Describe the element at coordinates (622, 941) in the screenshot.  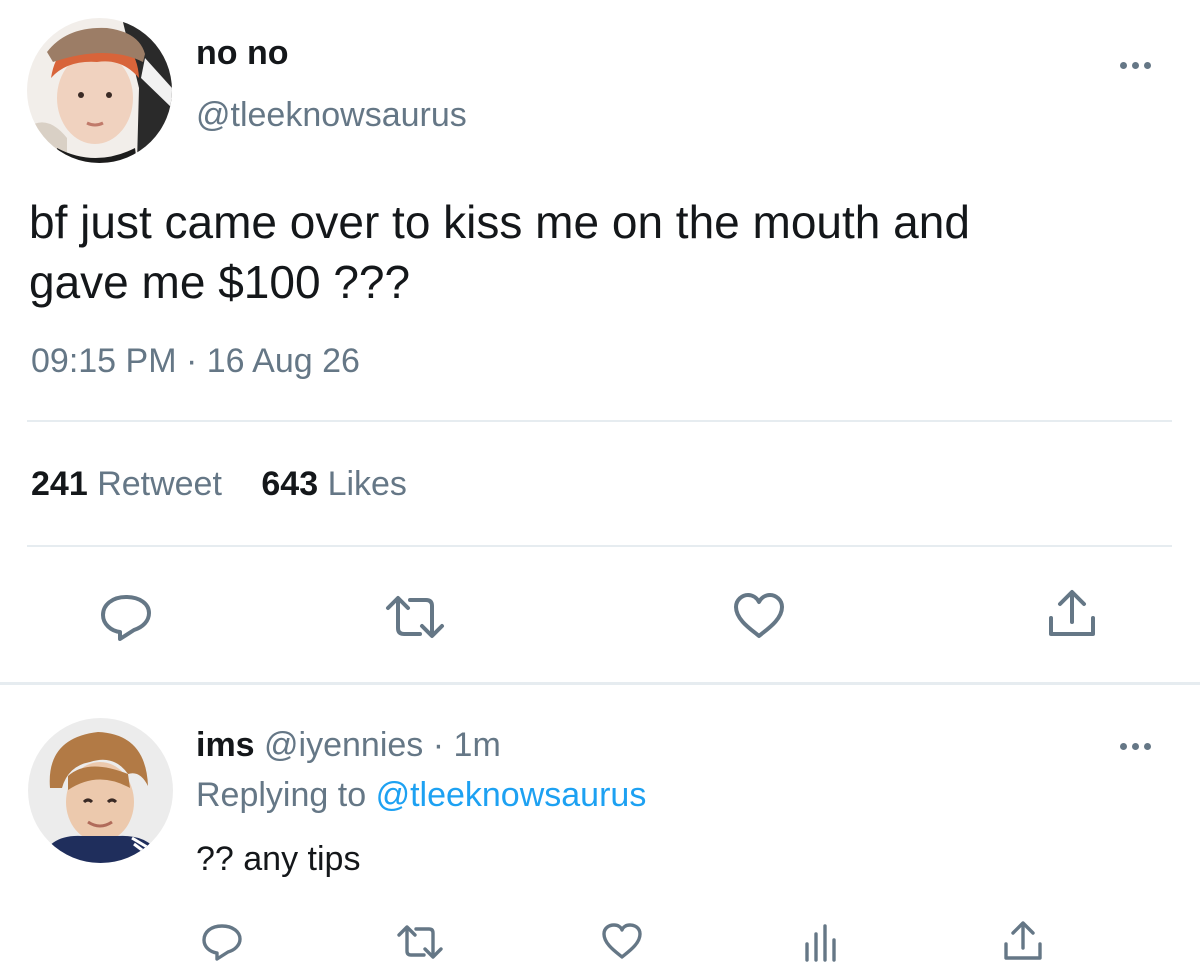
I see `reply-like-icon` at that location.